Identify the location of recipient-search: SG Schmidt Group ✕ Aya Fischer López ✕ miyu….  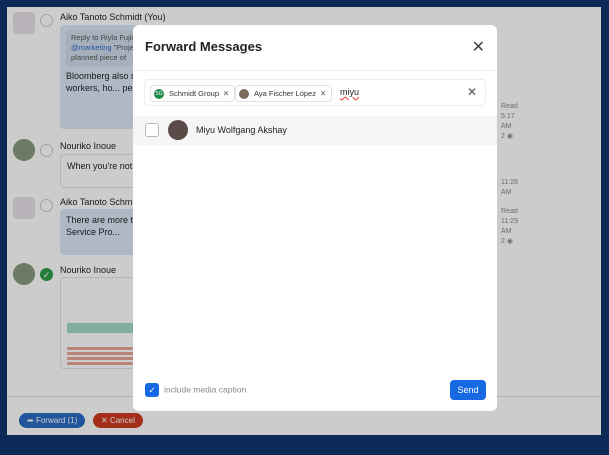
(315, 92).